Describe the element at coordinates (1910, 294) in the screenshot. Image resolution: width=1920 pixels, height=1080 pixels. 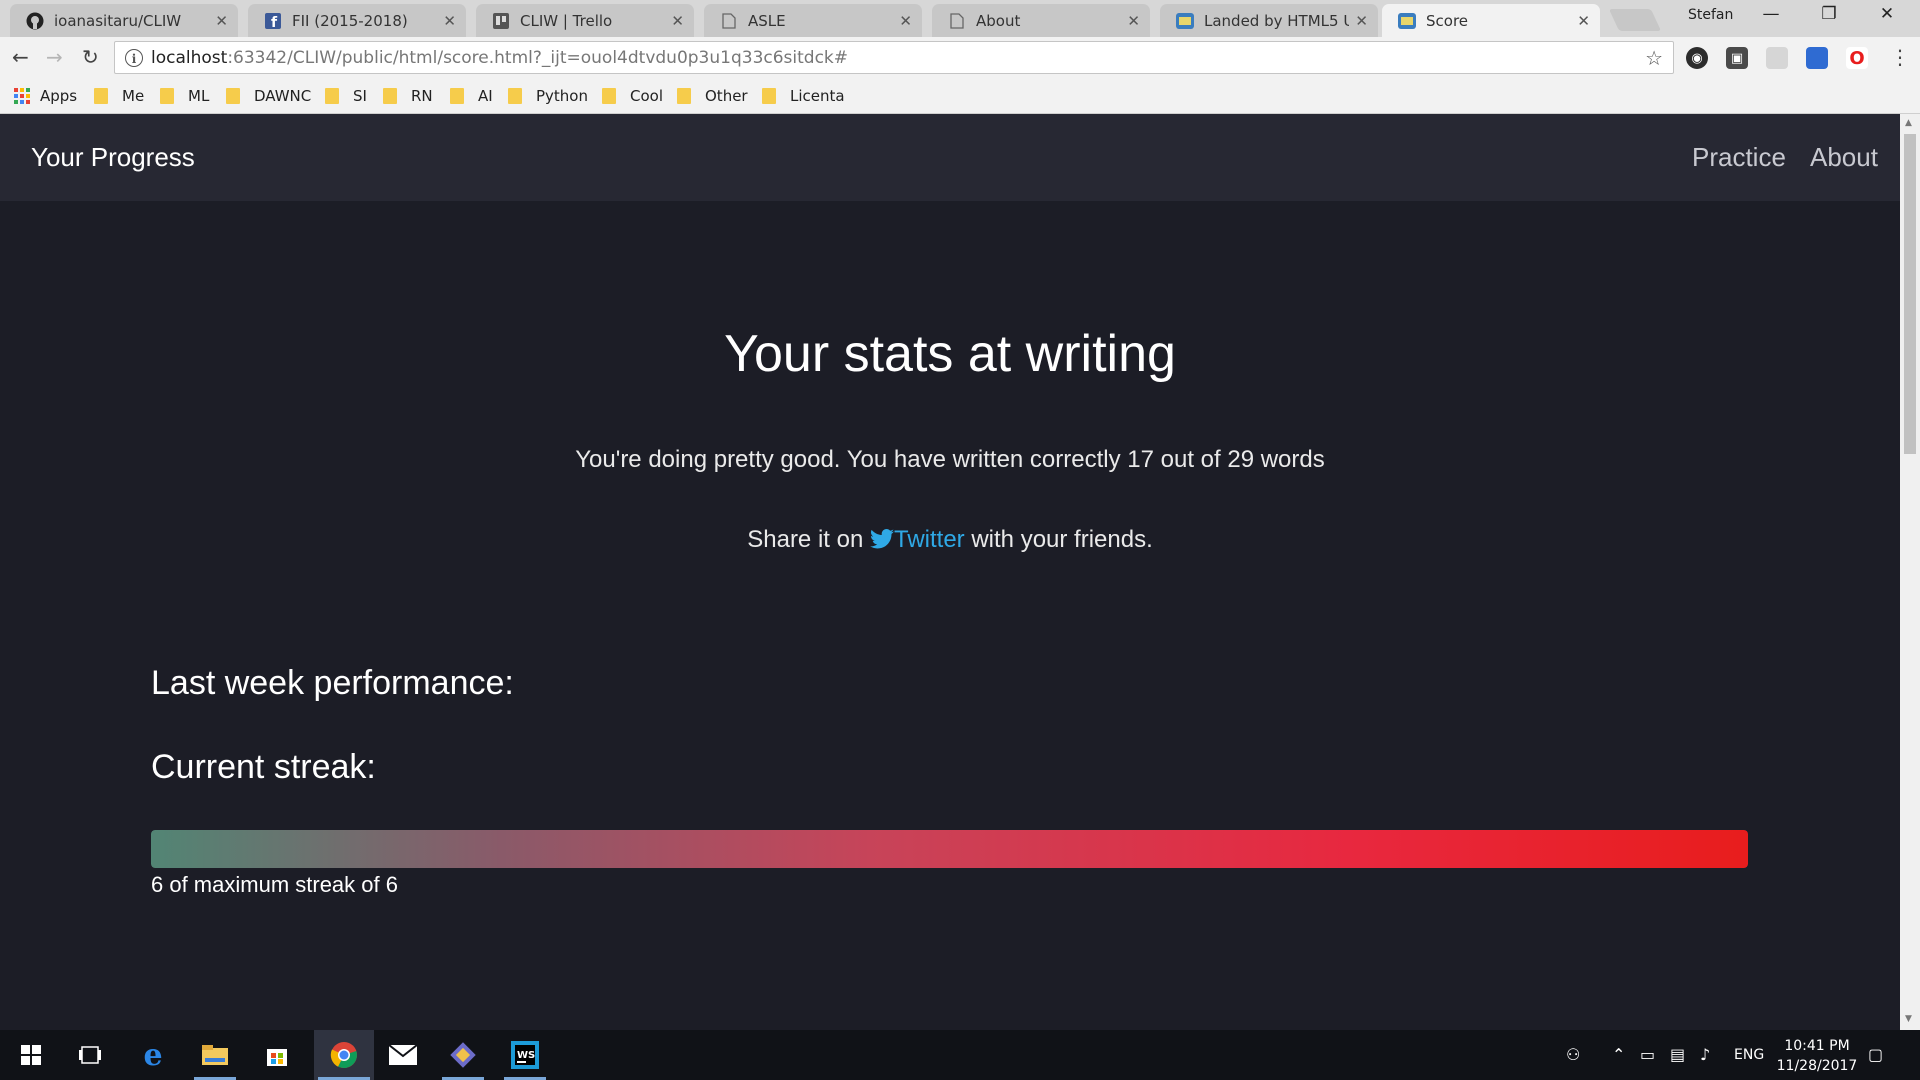
I see `scroll-thumb` at that location.